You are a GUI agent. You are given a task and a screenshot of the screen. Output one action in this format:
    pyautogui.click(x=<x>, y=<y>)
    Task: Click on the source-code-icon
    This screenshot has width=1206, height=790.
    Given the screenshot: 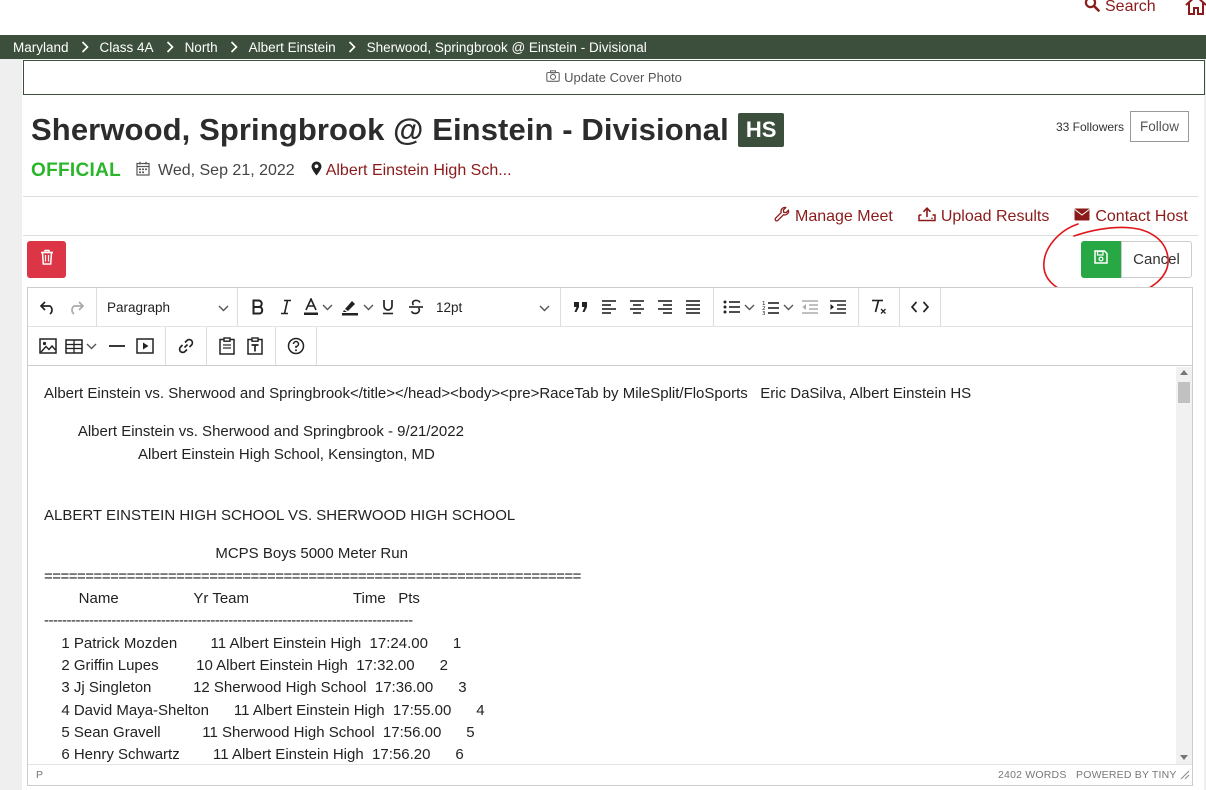 What is the action you would take?
    pyautogui.click(x=920, y=307)
    